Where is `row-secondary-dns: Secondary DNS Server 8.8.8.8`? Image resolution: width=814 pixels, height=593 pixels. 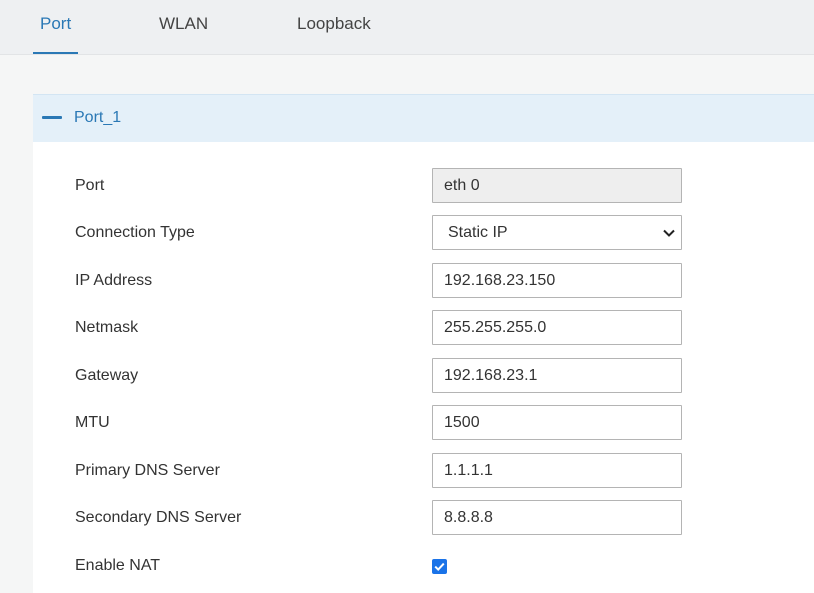
row-secondary-dns: Secondary DNS Server 8.8.8.8 is located at coordinates (423, 518).